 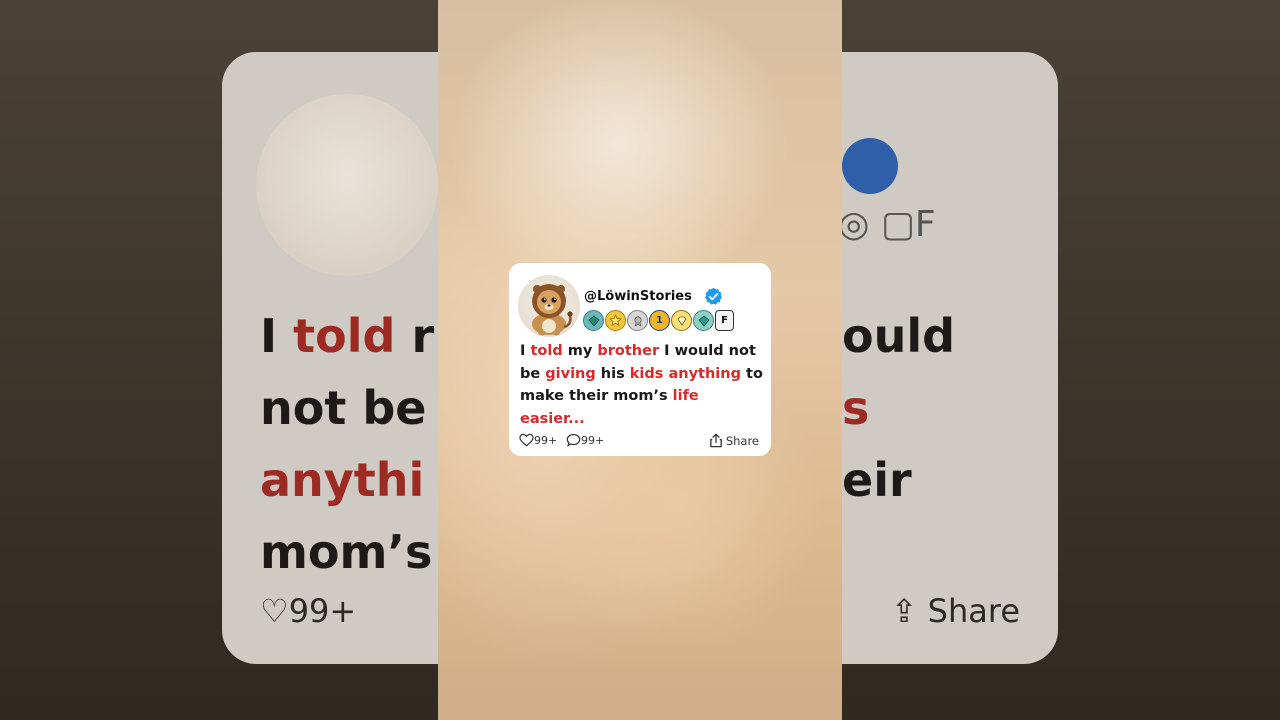 I want to click on background-share: ⇪ Share, so click(x=955, y=611).